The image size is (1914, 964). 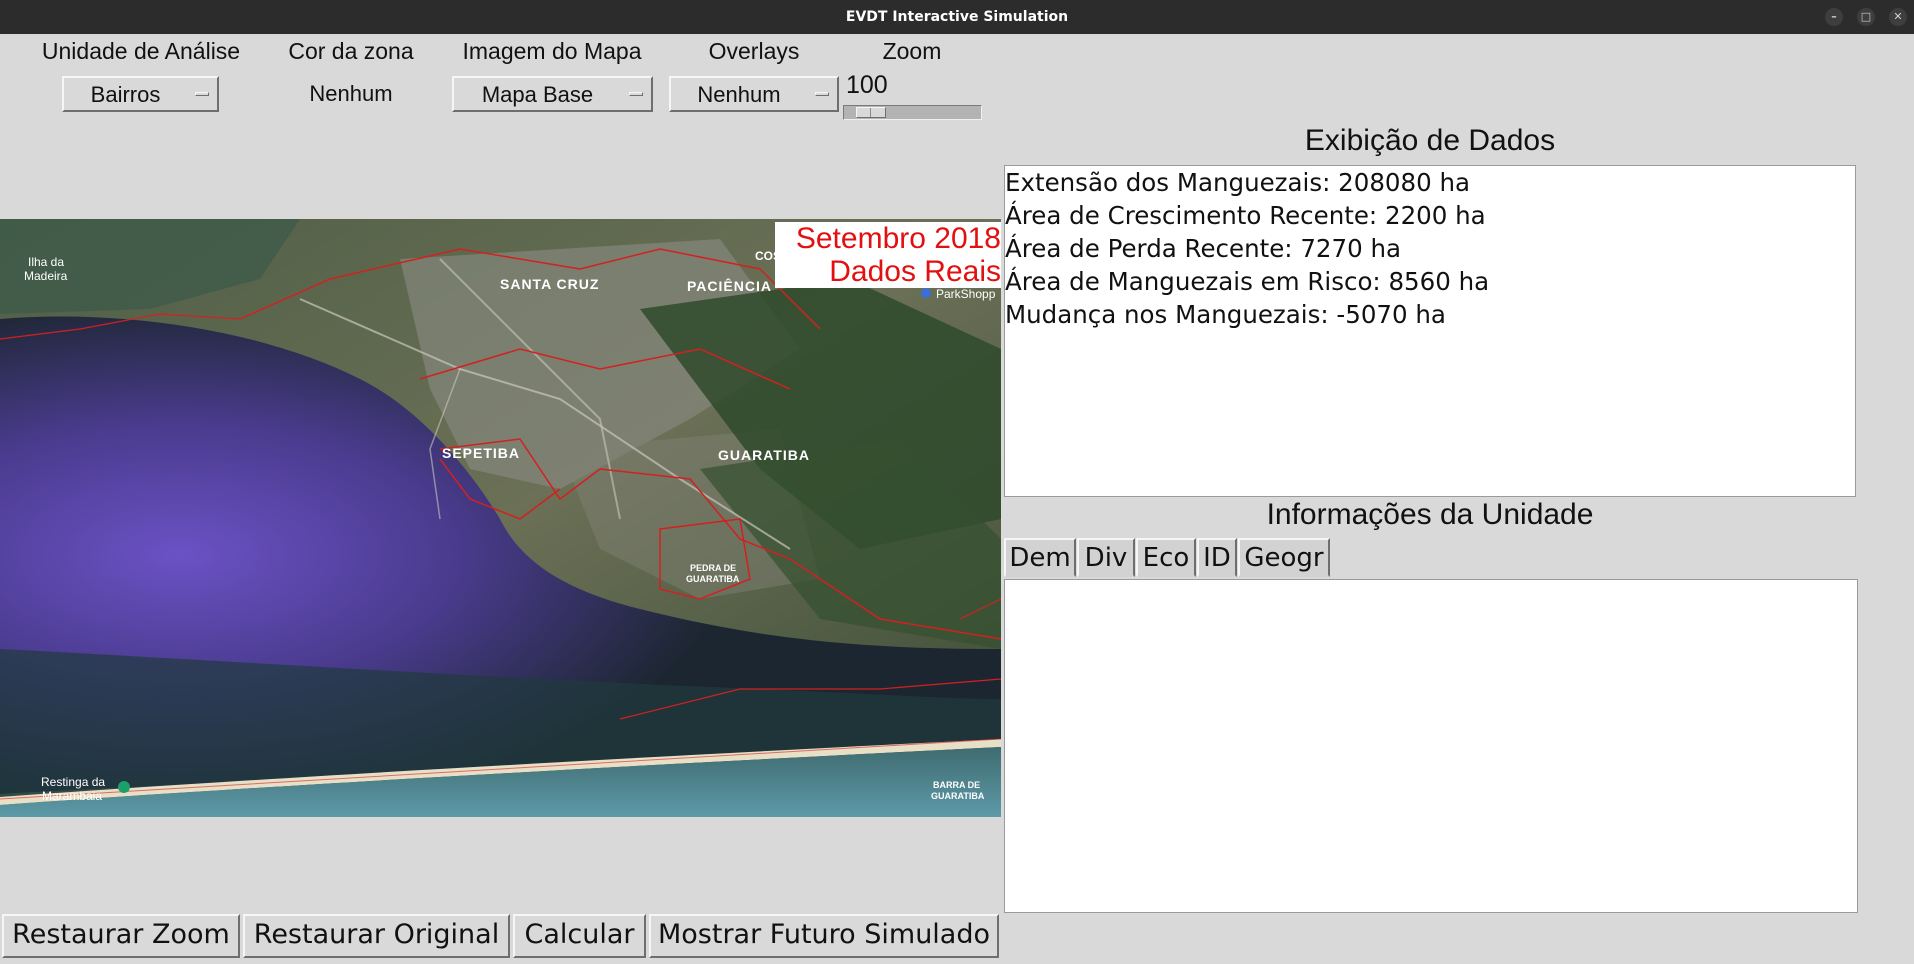 I want to click on zoom-slider-thumb, so click(x=871, y=112).